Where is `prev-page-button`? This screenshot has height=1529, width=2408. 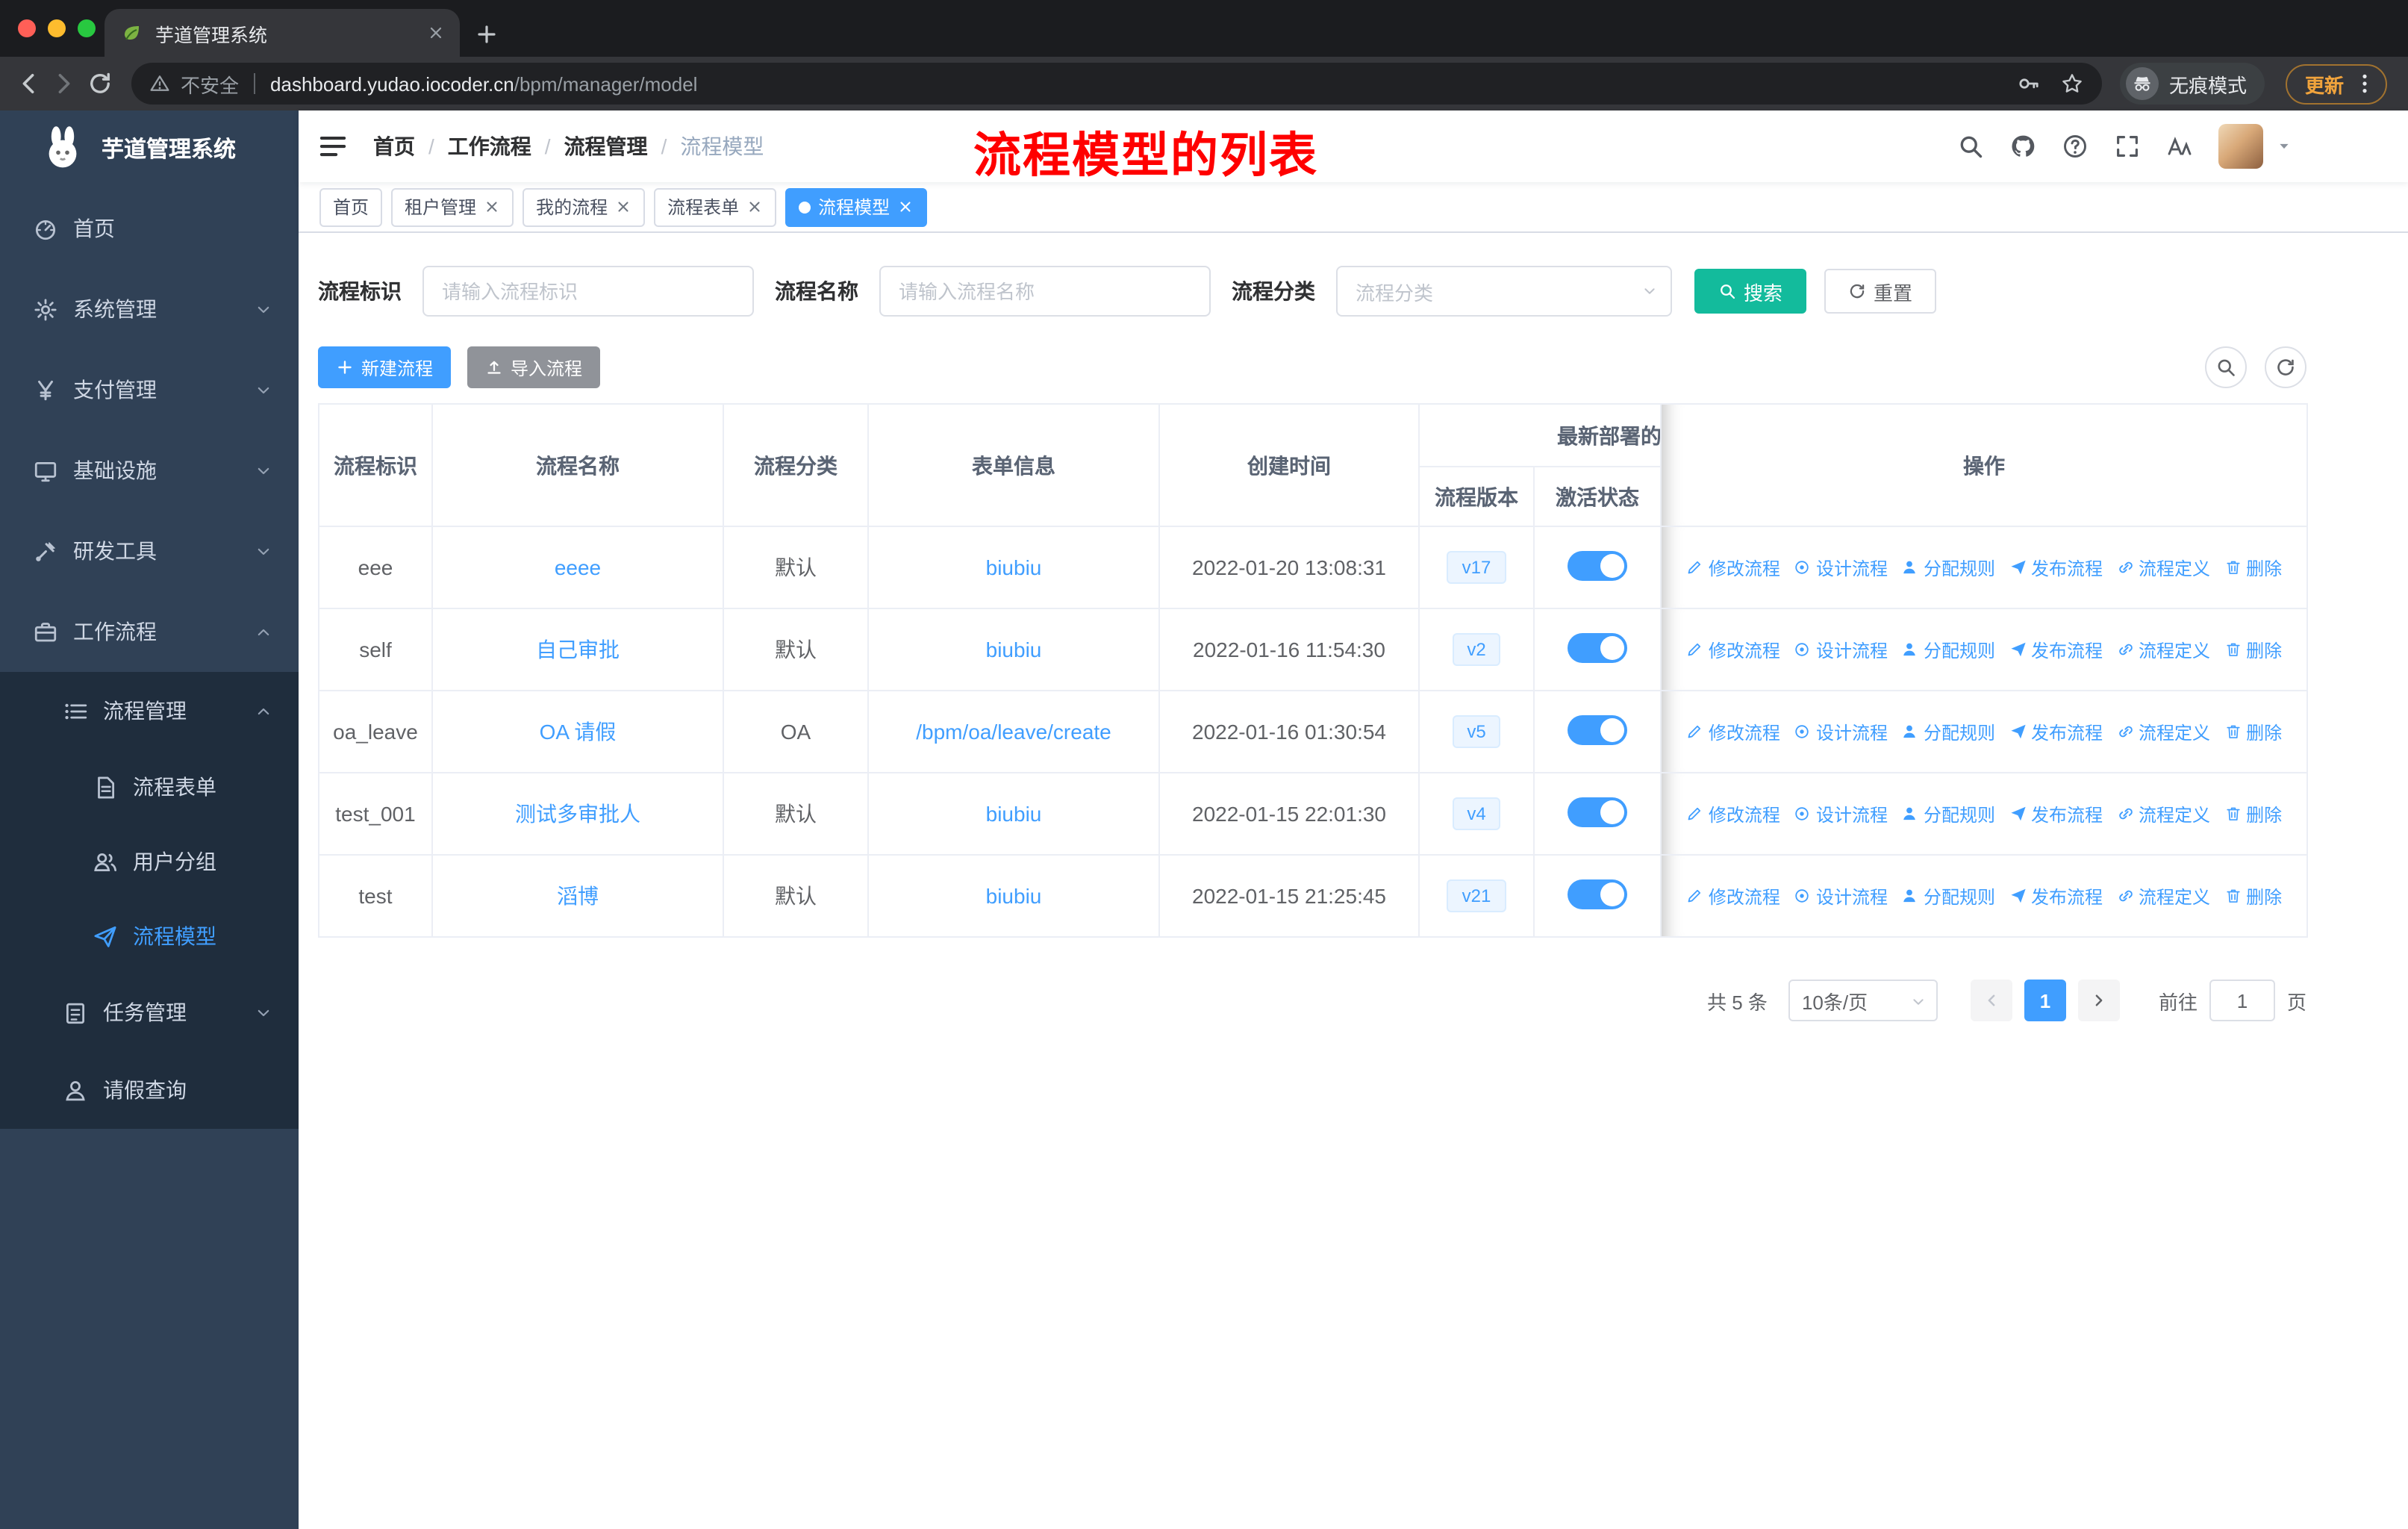 prev-page-button is located at coordinates (1991, 1000).